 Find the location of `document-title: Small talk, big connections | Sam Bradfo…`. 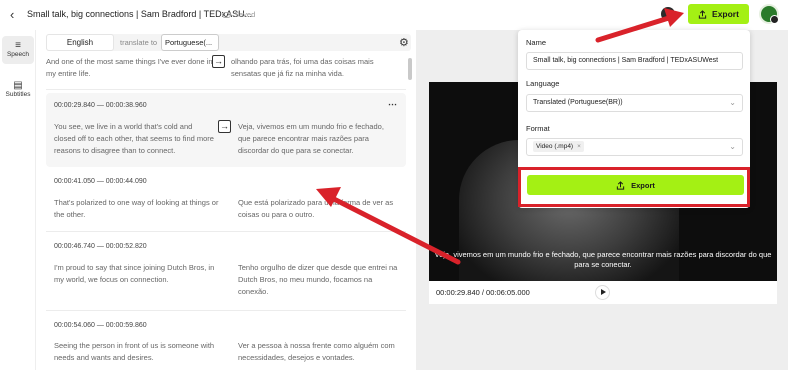

document-title: Small talk, big connections | Sam Bradfo… is located at coordinates (140, 14).